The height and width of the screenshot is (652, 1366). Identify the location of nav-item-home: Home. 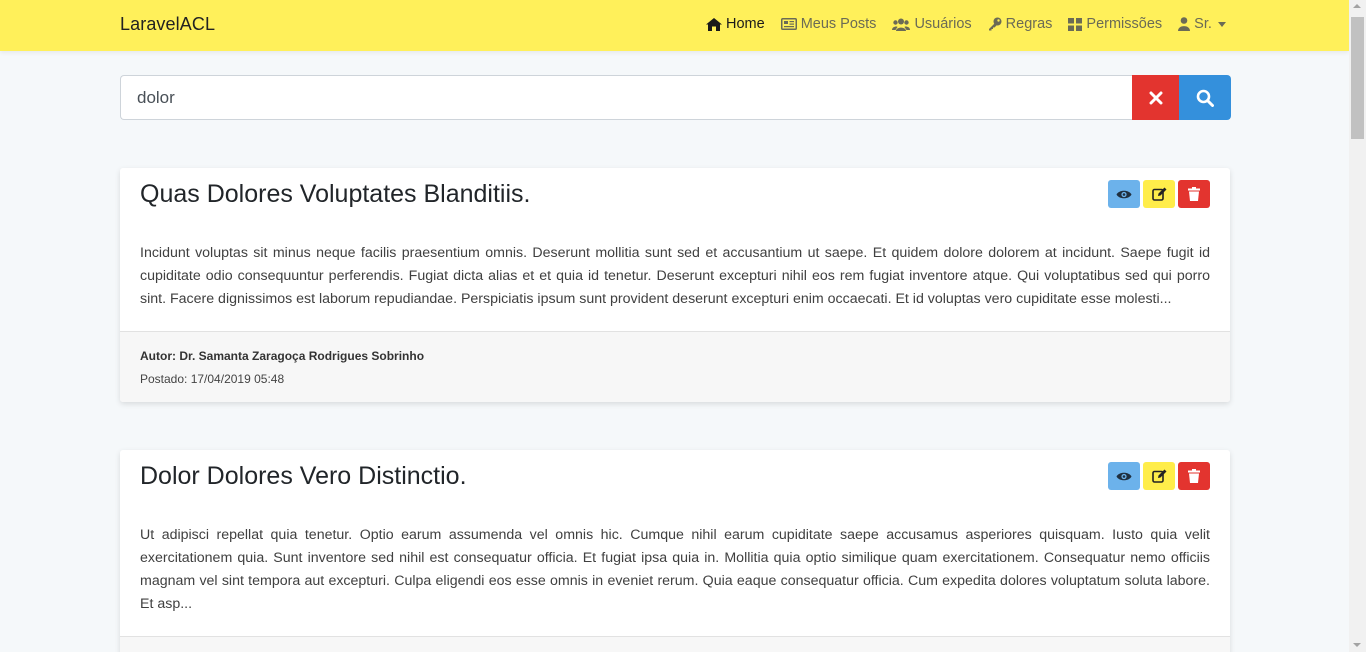
(735, 24).